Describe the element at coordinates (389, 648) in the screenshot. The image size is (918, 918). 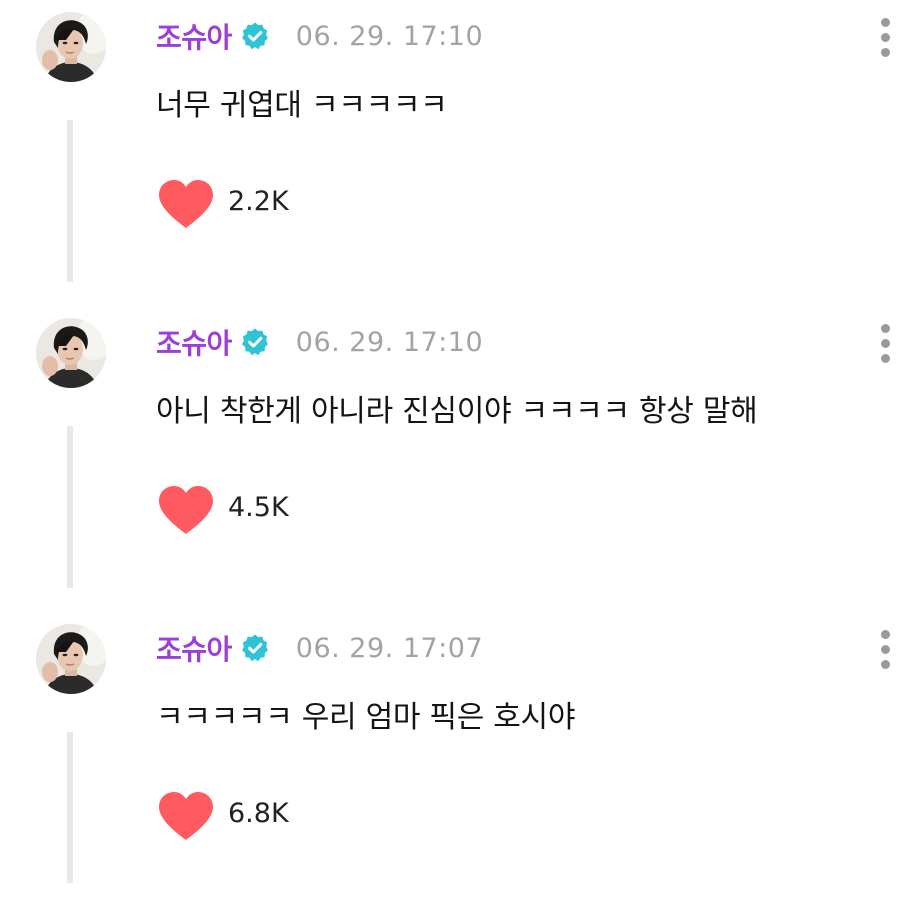
I see `comment-timestamp: 06. 29. 17:07` at that location.